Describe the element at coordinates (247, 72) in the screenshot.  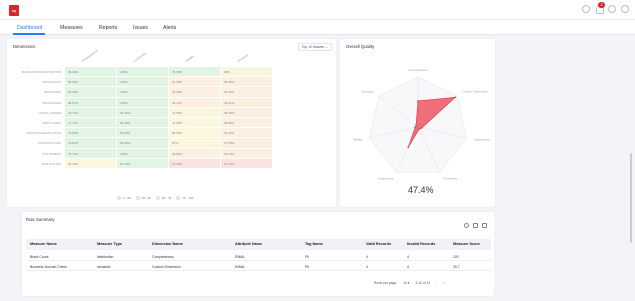
I see `heatmap-cell: 68%` at that location.